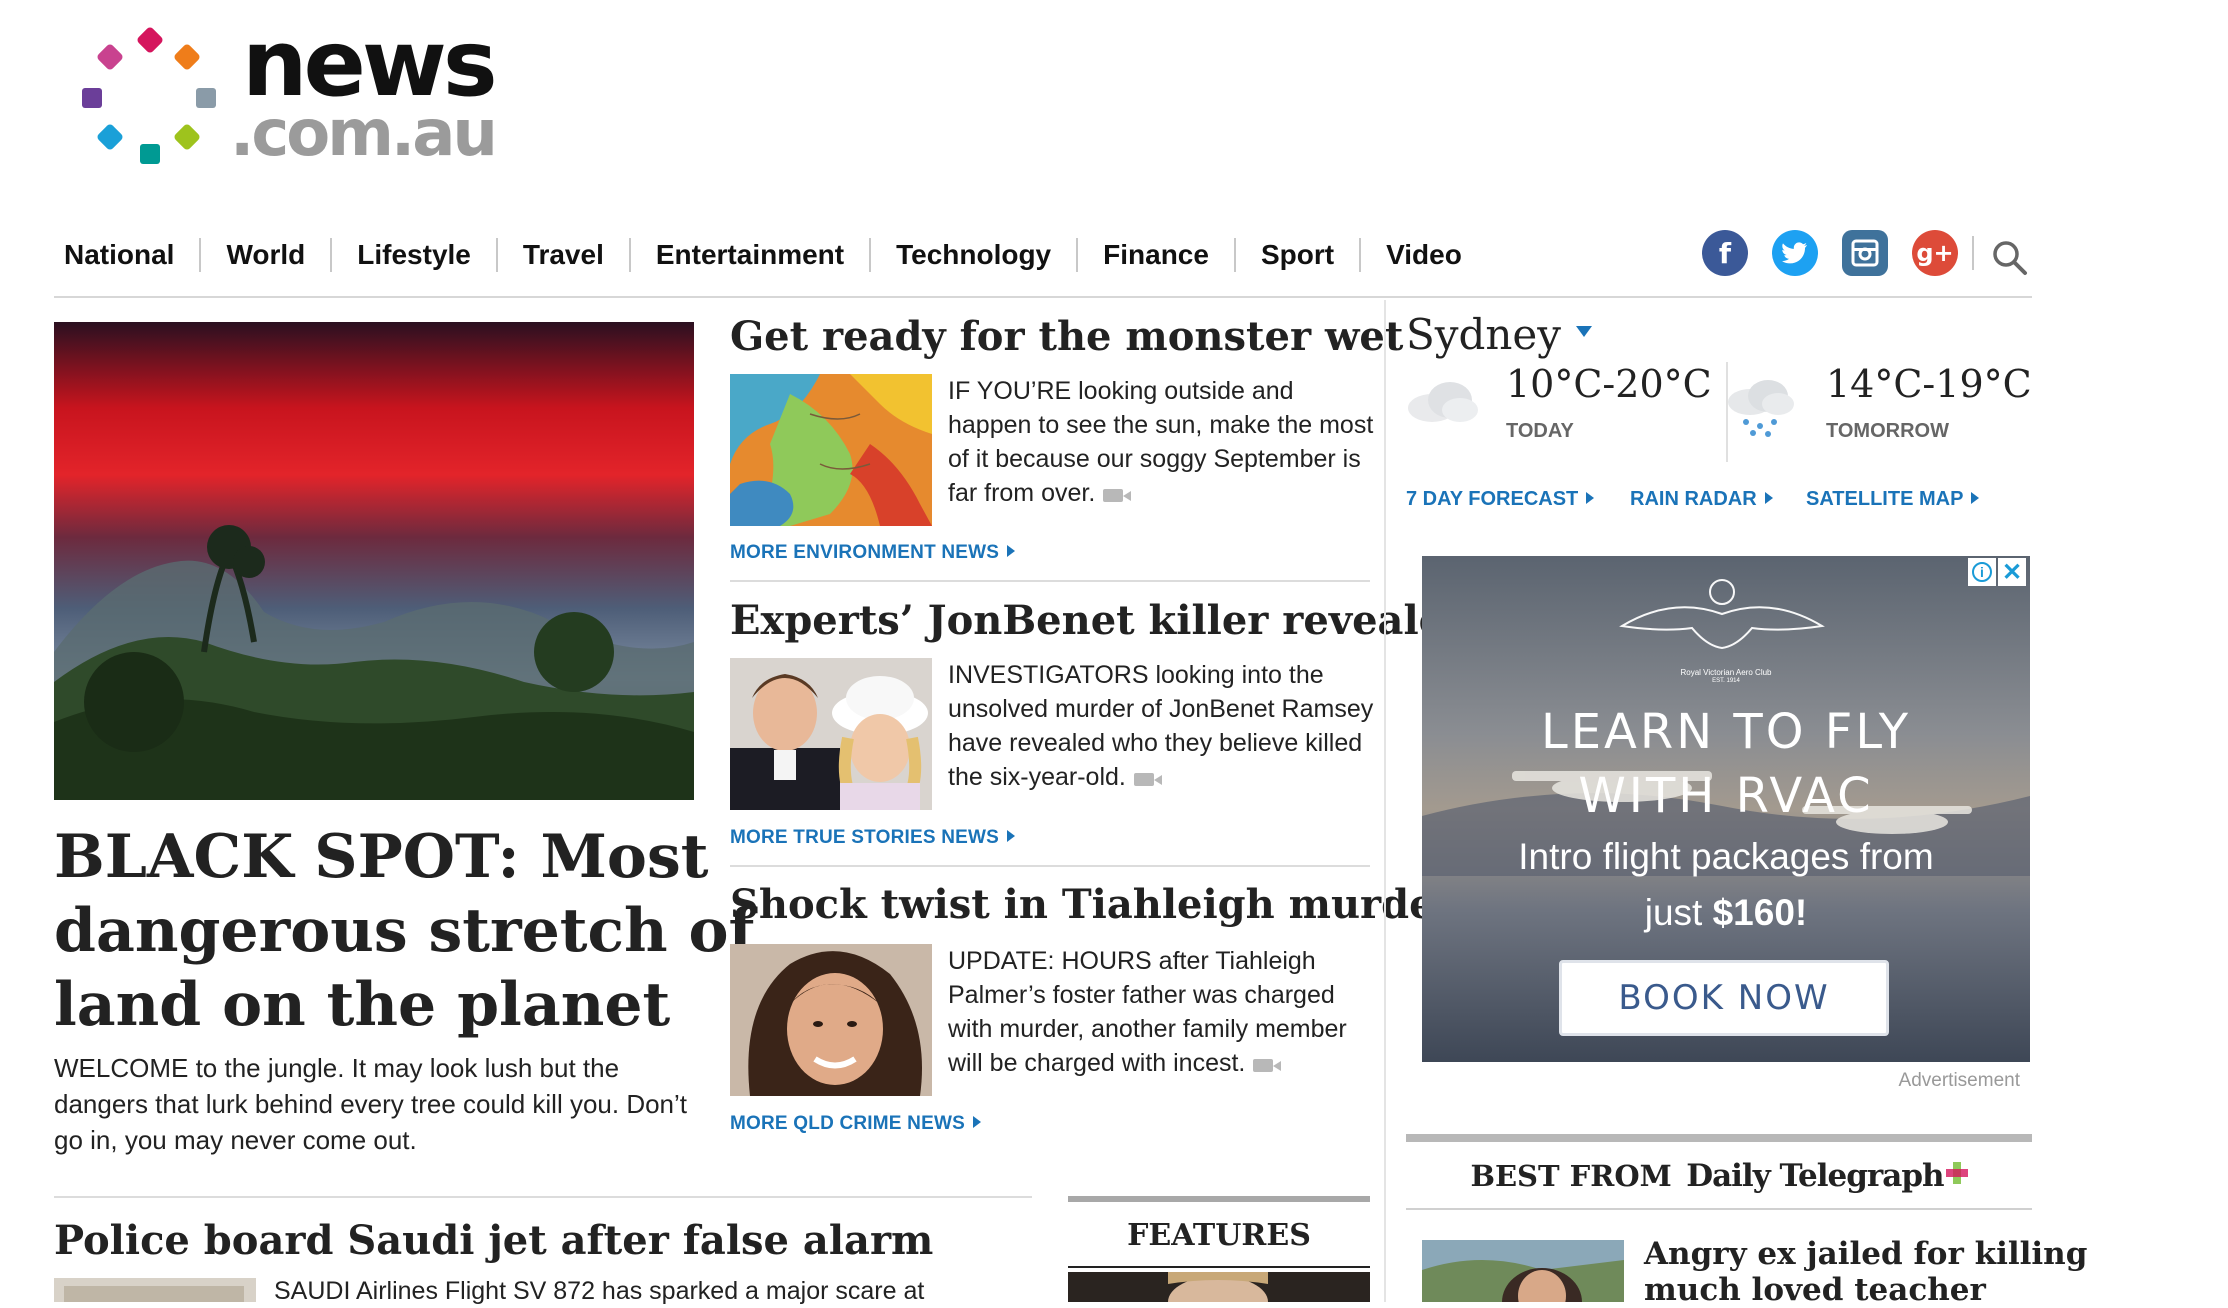  What do you see at coordinates (126, 255) in the screenshot?
I see `nav-item-national: National` at bounding box center [126, 255].